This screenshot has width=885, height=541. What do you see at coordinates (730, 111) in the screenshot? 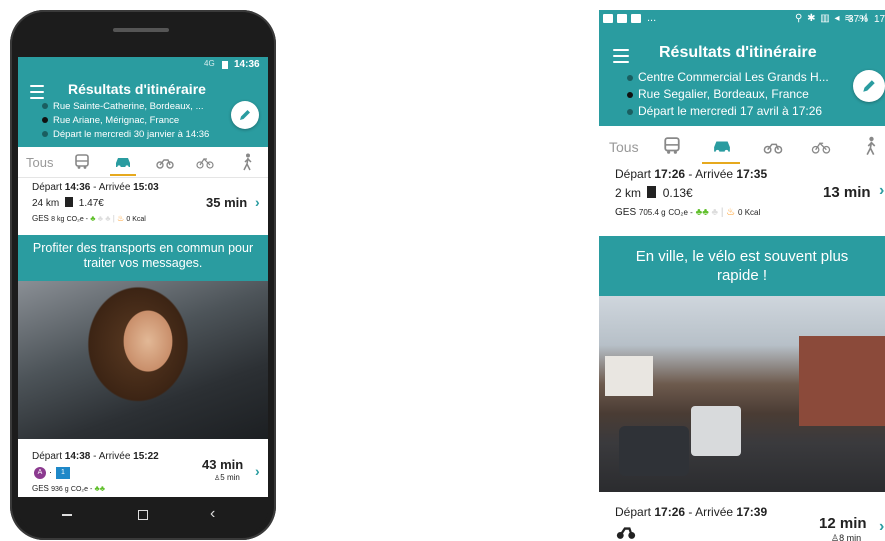
I see `departure-text: Départ le mercredi 17 avril à 17:26` at bounding box center [730, 111].